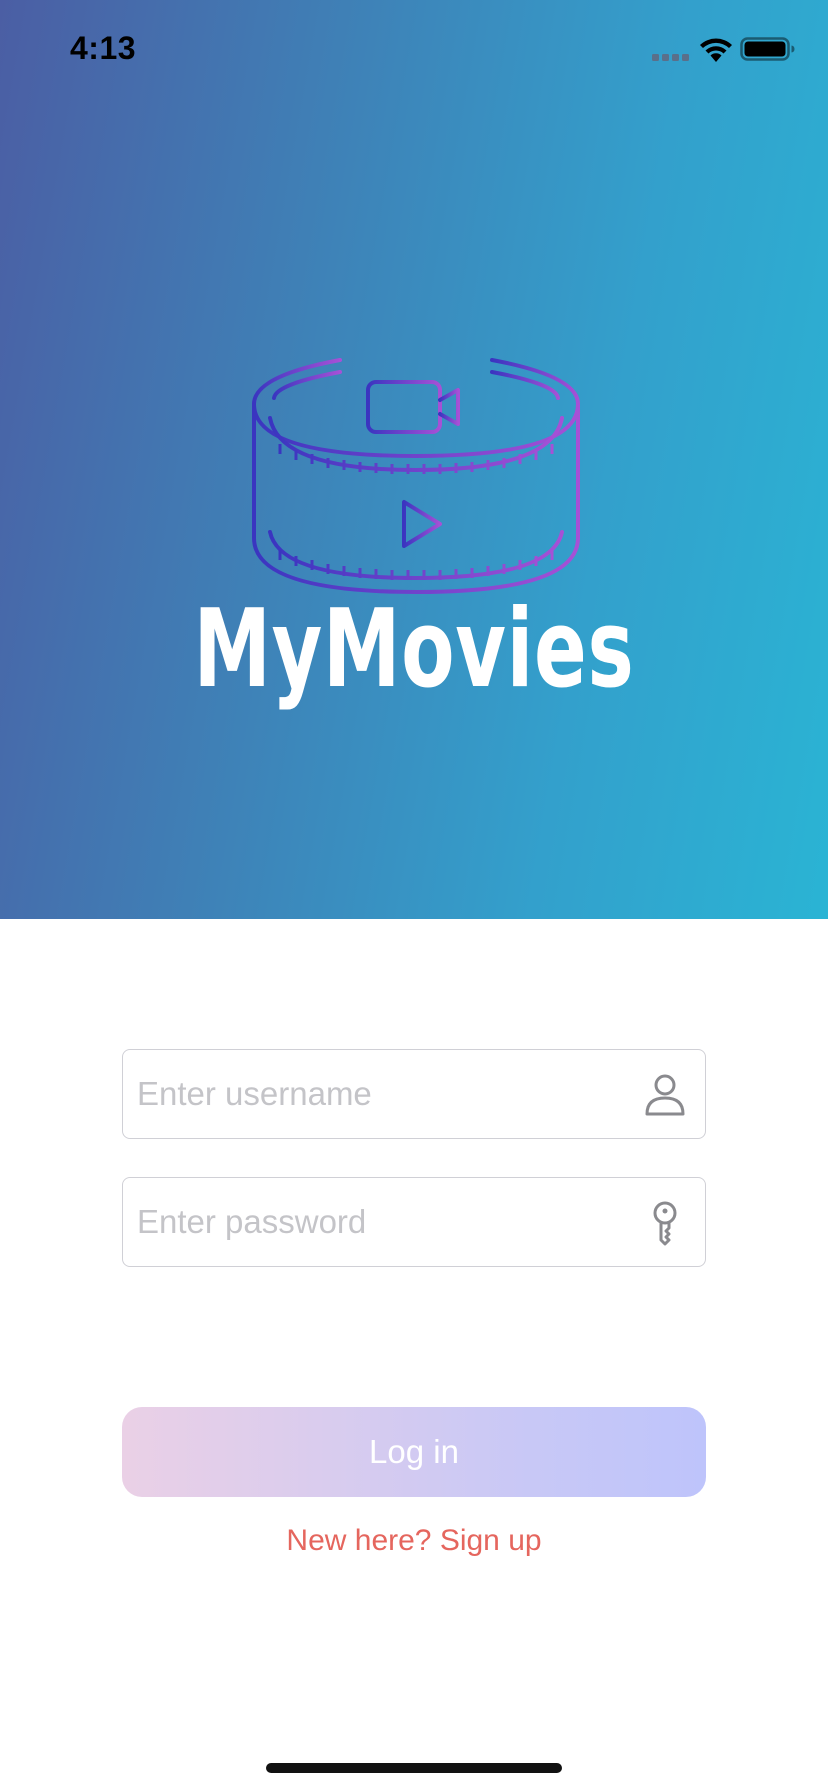  What do you see at coordinates (767, 49) in the screenshot?
I see `battery-icon` at bounding box center [767, 49].